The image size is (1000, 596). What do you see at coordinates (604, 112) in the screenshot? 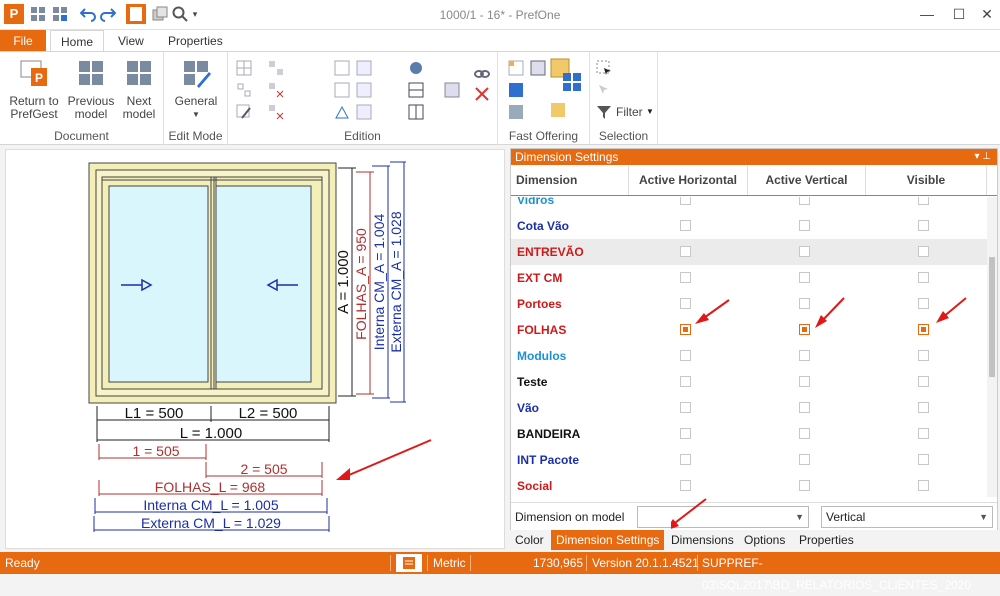
I see `filter-icon` at bounding box center [604, 112].